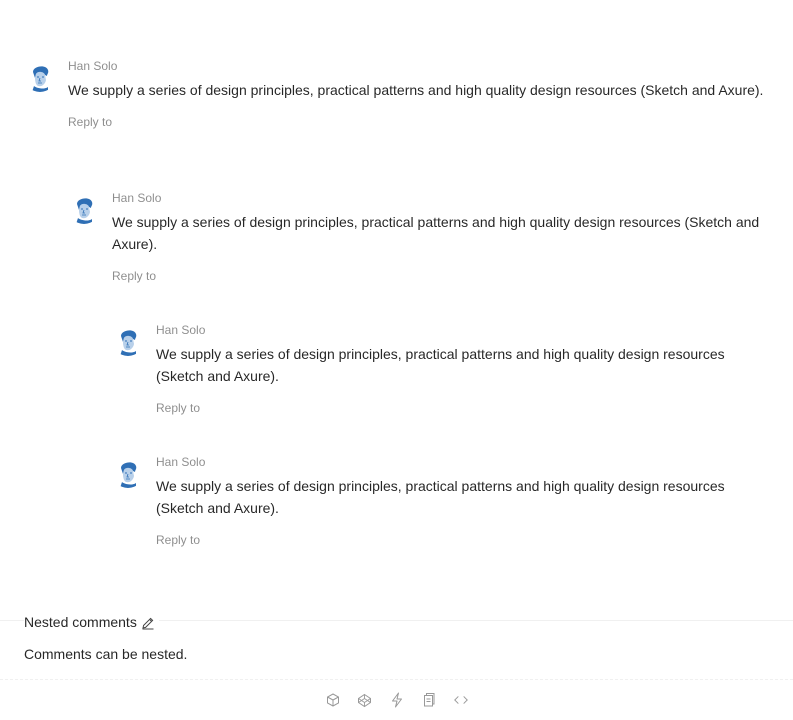 This screenshot has height=720, width=793. What do you see at coordinates (429, 700) in the screenshot?
I see `copy-icon` at bounding box center [429, 700].